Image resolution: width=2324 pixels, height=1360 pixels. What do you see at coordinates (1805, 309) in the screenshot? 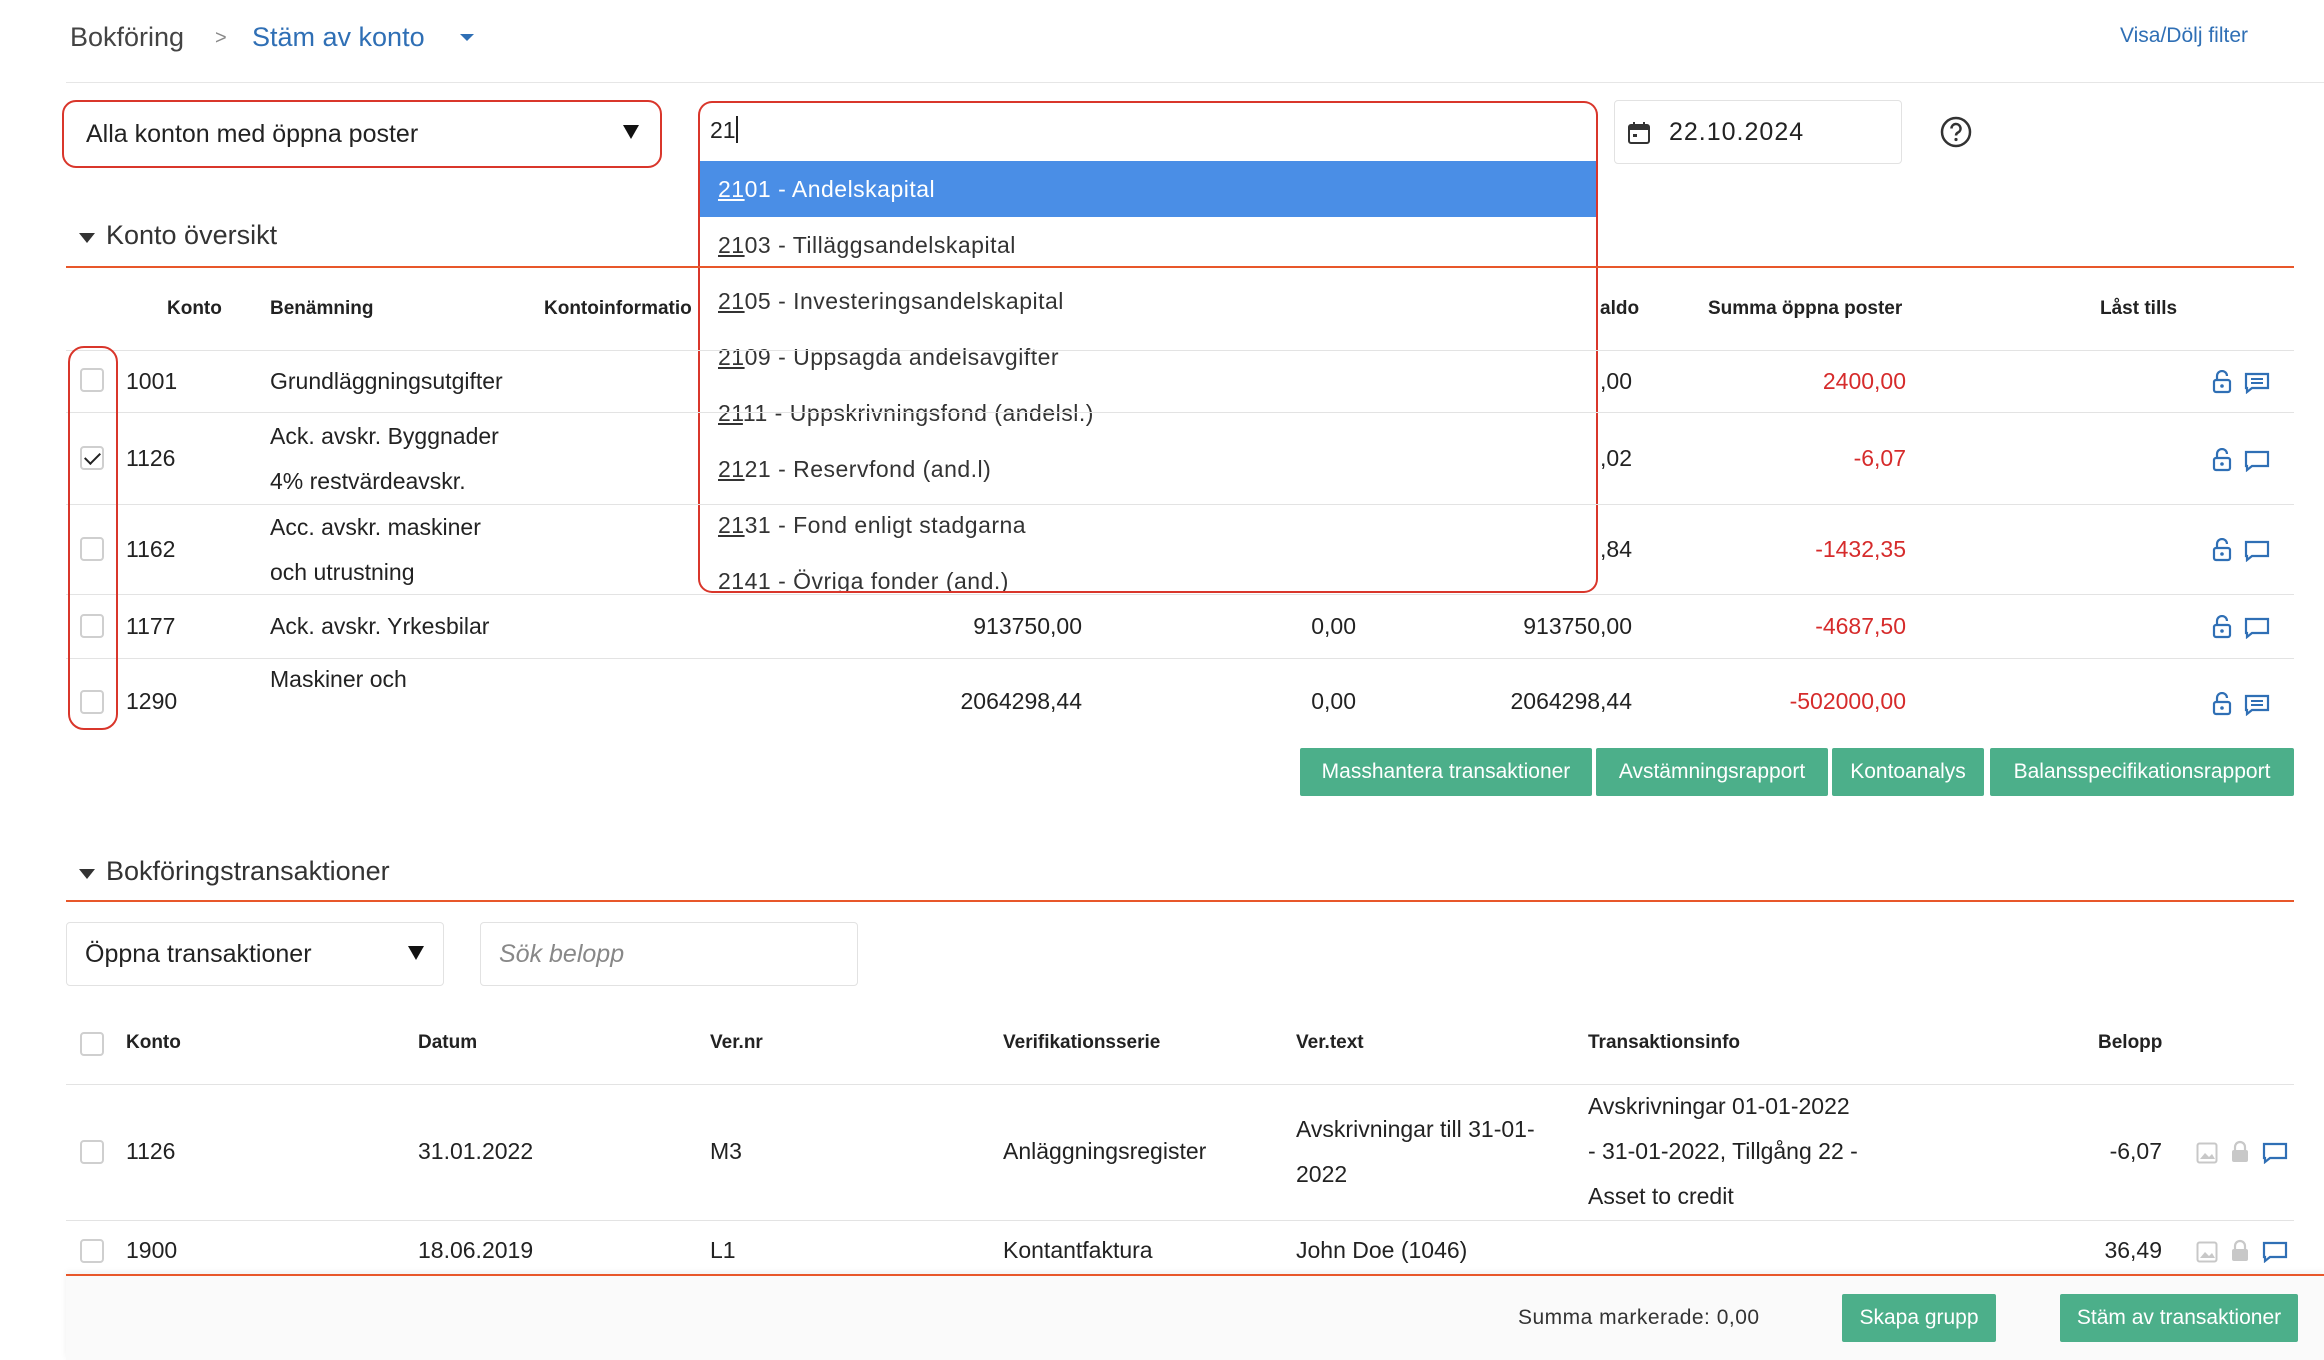
I see `col-header-summa: Summa öppna poster` at bounding box center [1805, 309].